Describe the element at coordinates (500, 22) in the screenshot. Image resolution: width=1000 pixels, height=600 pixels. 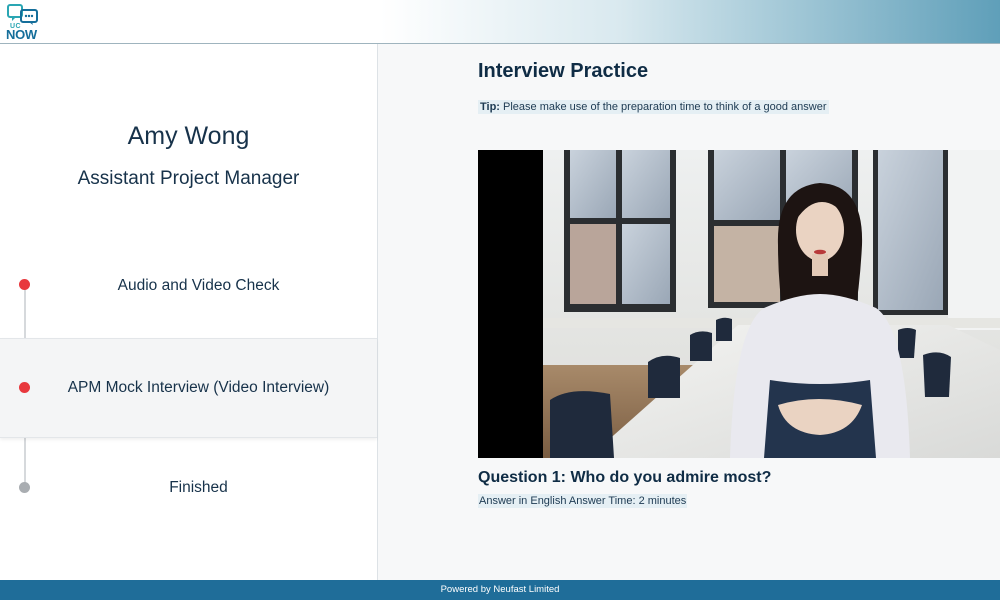
I see `app-header: UC NOW` at that location.